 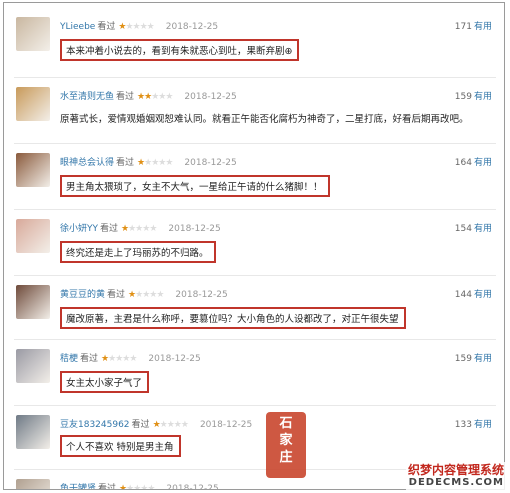 I want to click on username-link: 眼神总会认得, so click(x=87, y=163).